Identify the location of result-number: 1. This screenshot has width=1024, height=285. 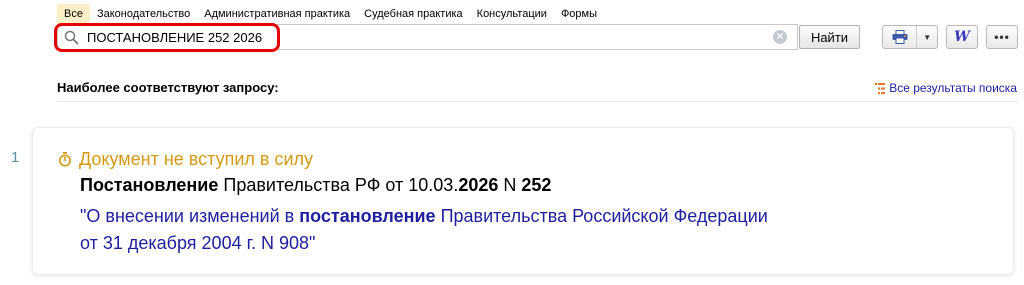
(15, 157).